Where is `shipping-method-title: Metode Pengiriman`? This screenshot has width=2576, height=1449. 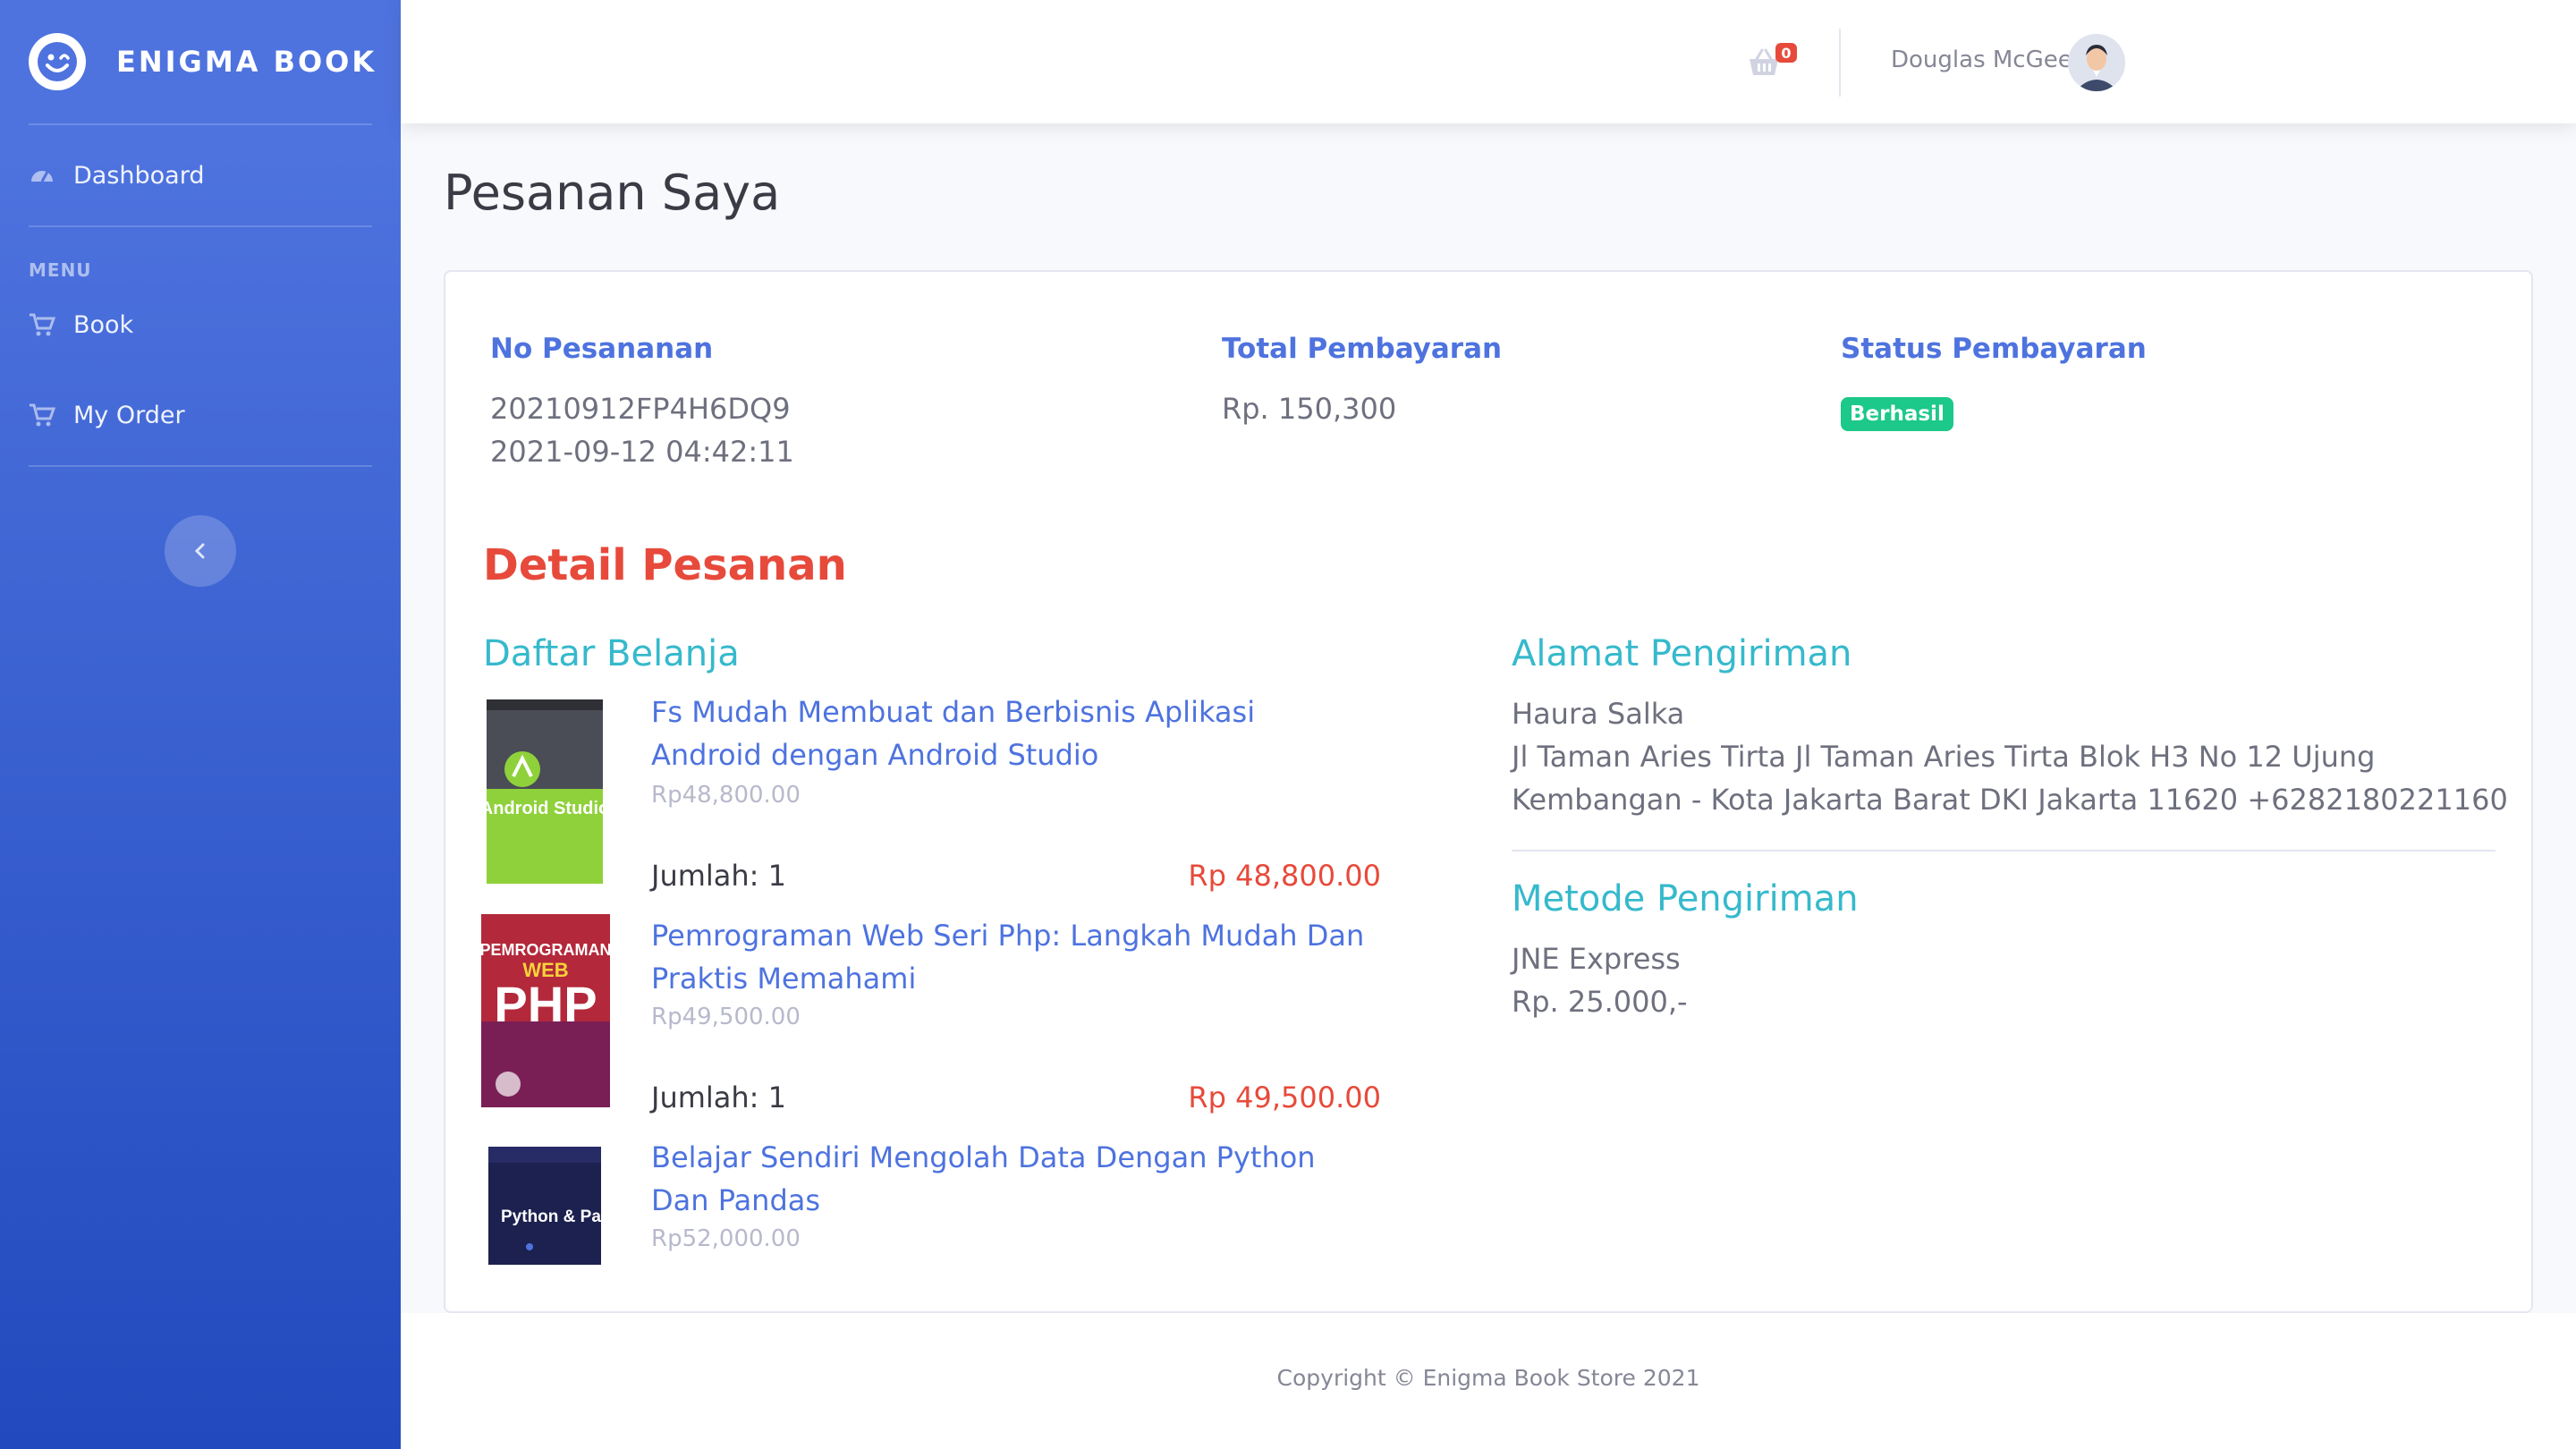 shipping-method-title: Metode Pengiriman is located at coordinates (1685, 898).